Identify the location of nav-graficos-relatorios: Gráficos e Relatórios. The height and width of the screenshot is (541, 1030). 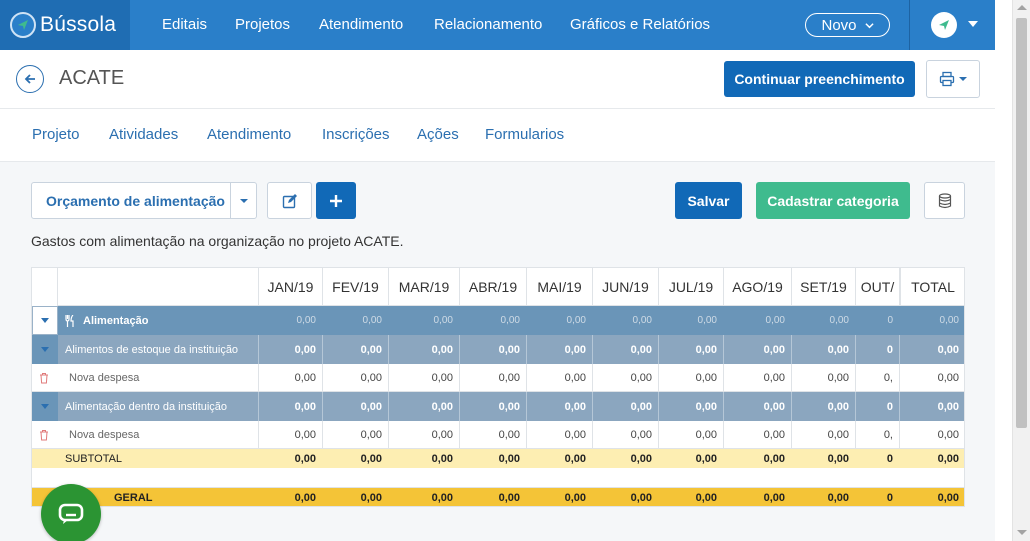
(640, 25).